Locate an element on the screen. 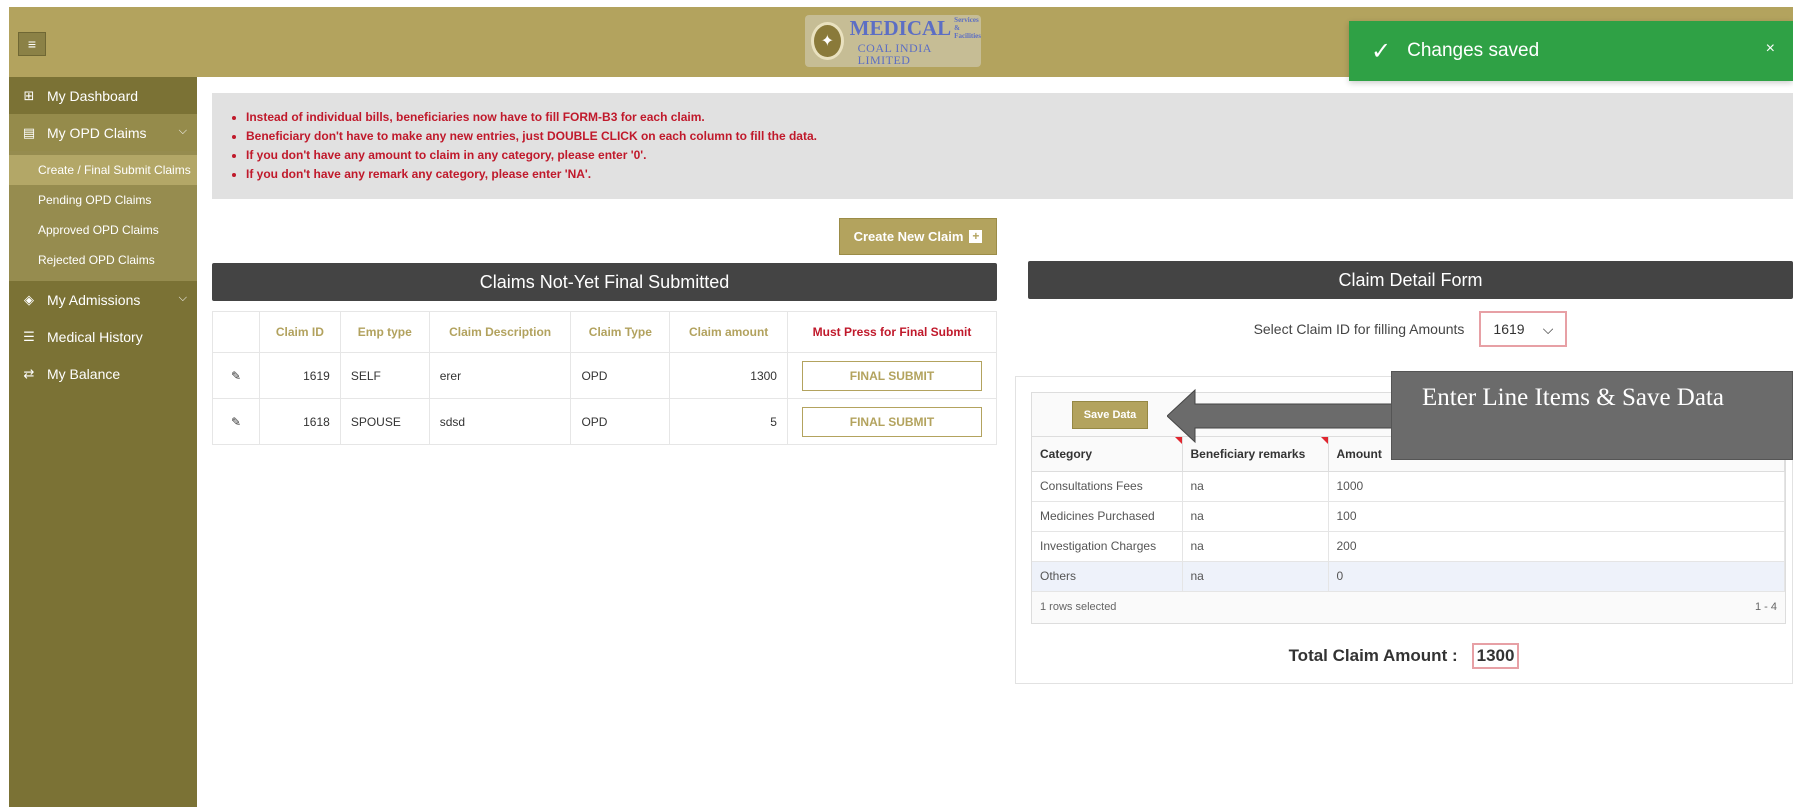  column-header: Must Press for Final Submit is located at coordinates (892, 332).